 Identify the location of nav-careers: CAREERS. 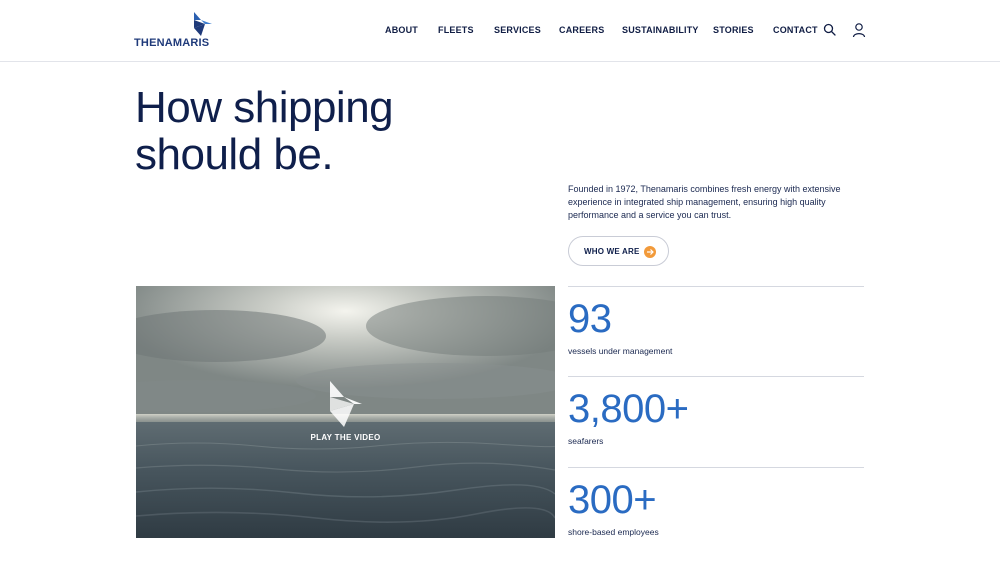
(581, 30).